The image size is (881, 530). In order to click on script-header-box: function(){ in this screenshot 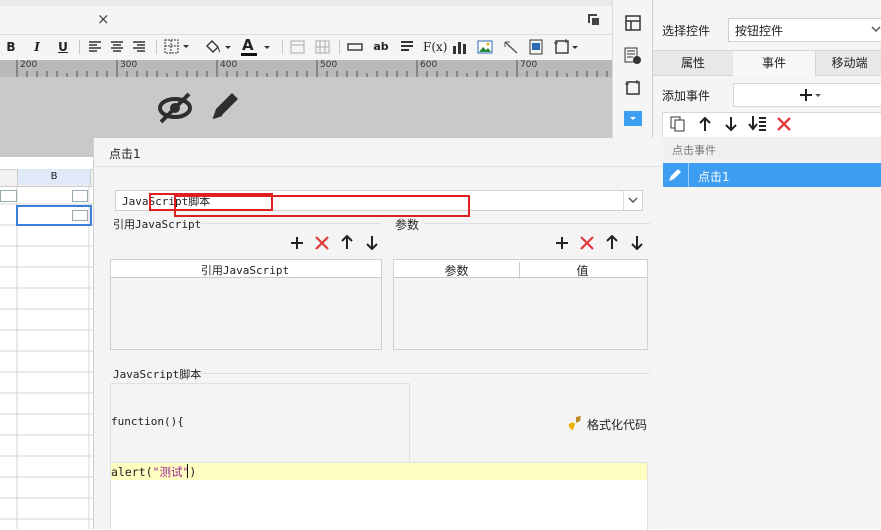, I will do `click(260, 423)`.